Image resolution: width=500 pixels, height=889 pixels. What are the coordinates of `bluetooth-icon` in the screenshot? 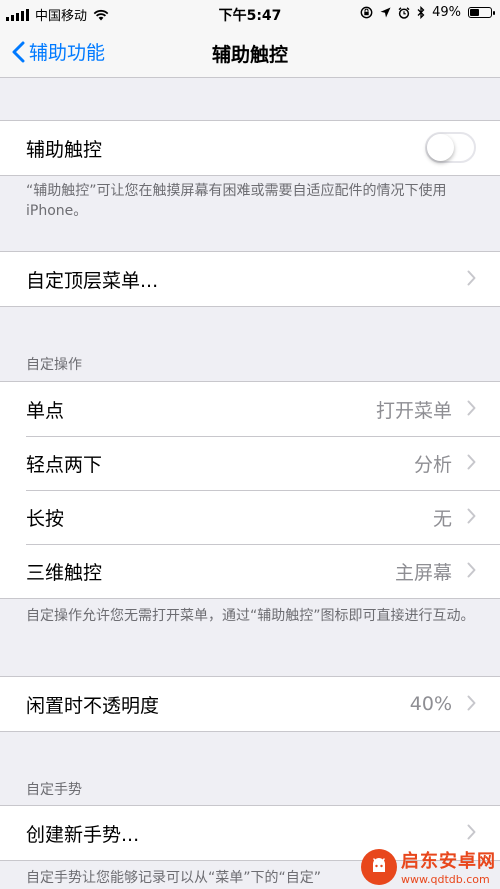 It's located at (421, 12).